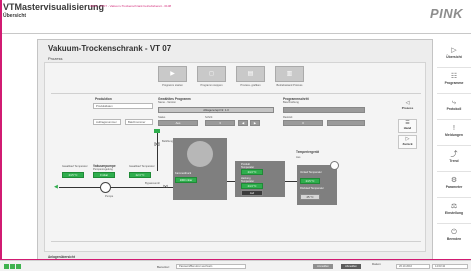  Describe the element at coordinates (236, 241) in the screenshot. I see `bottom-divider` at that location.